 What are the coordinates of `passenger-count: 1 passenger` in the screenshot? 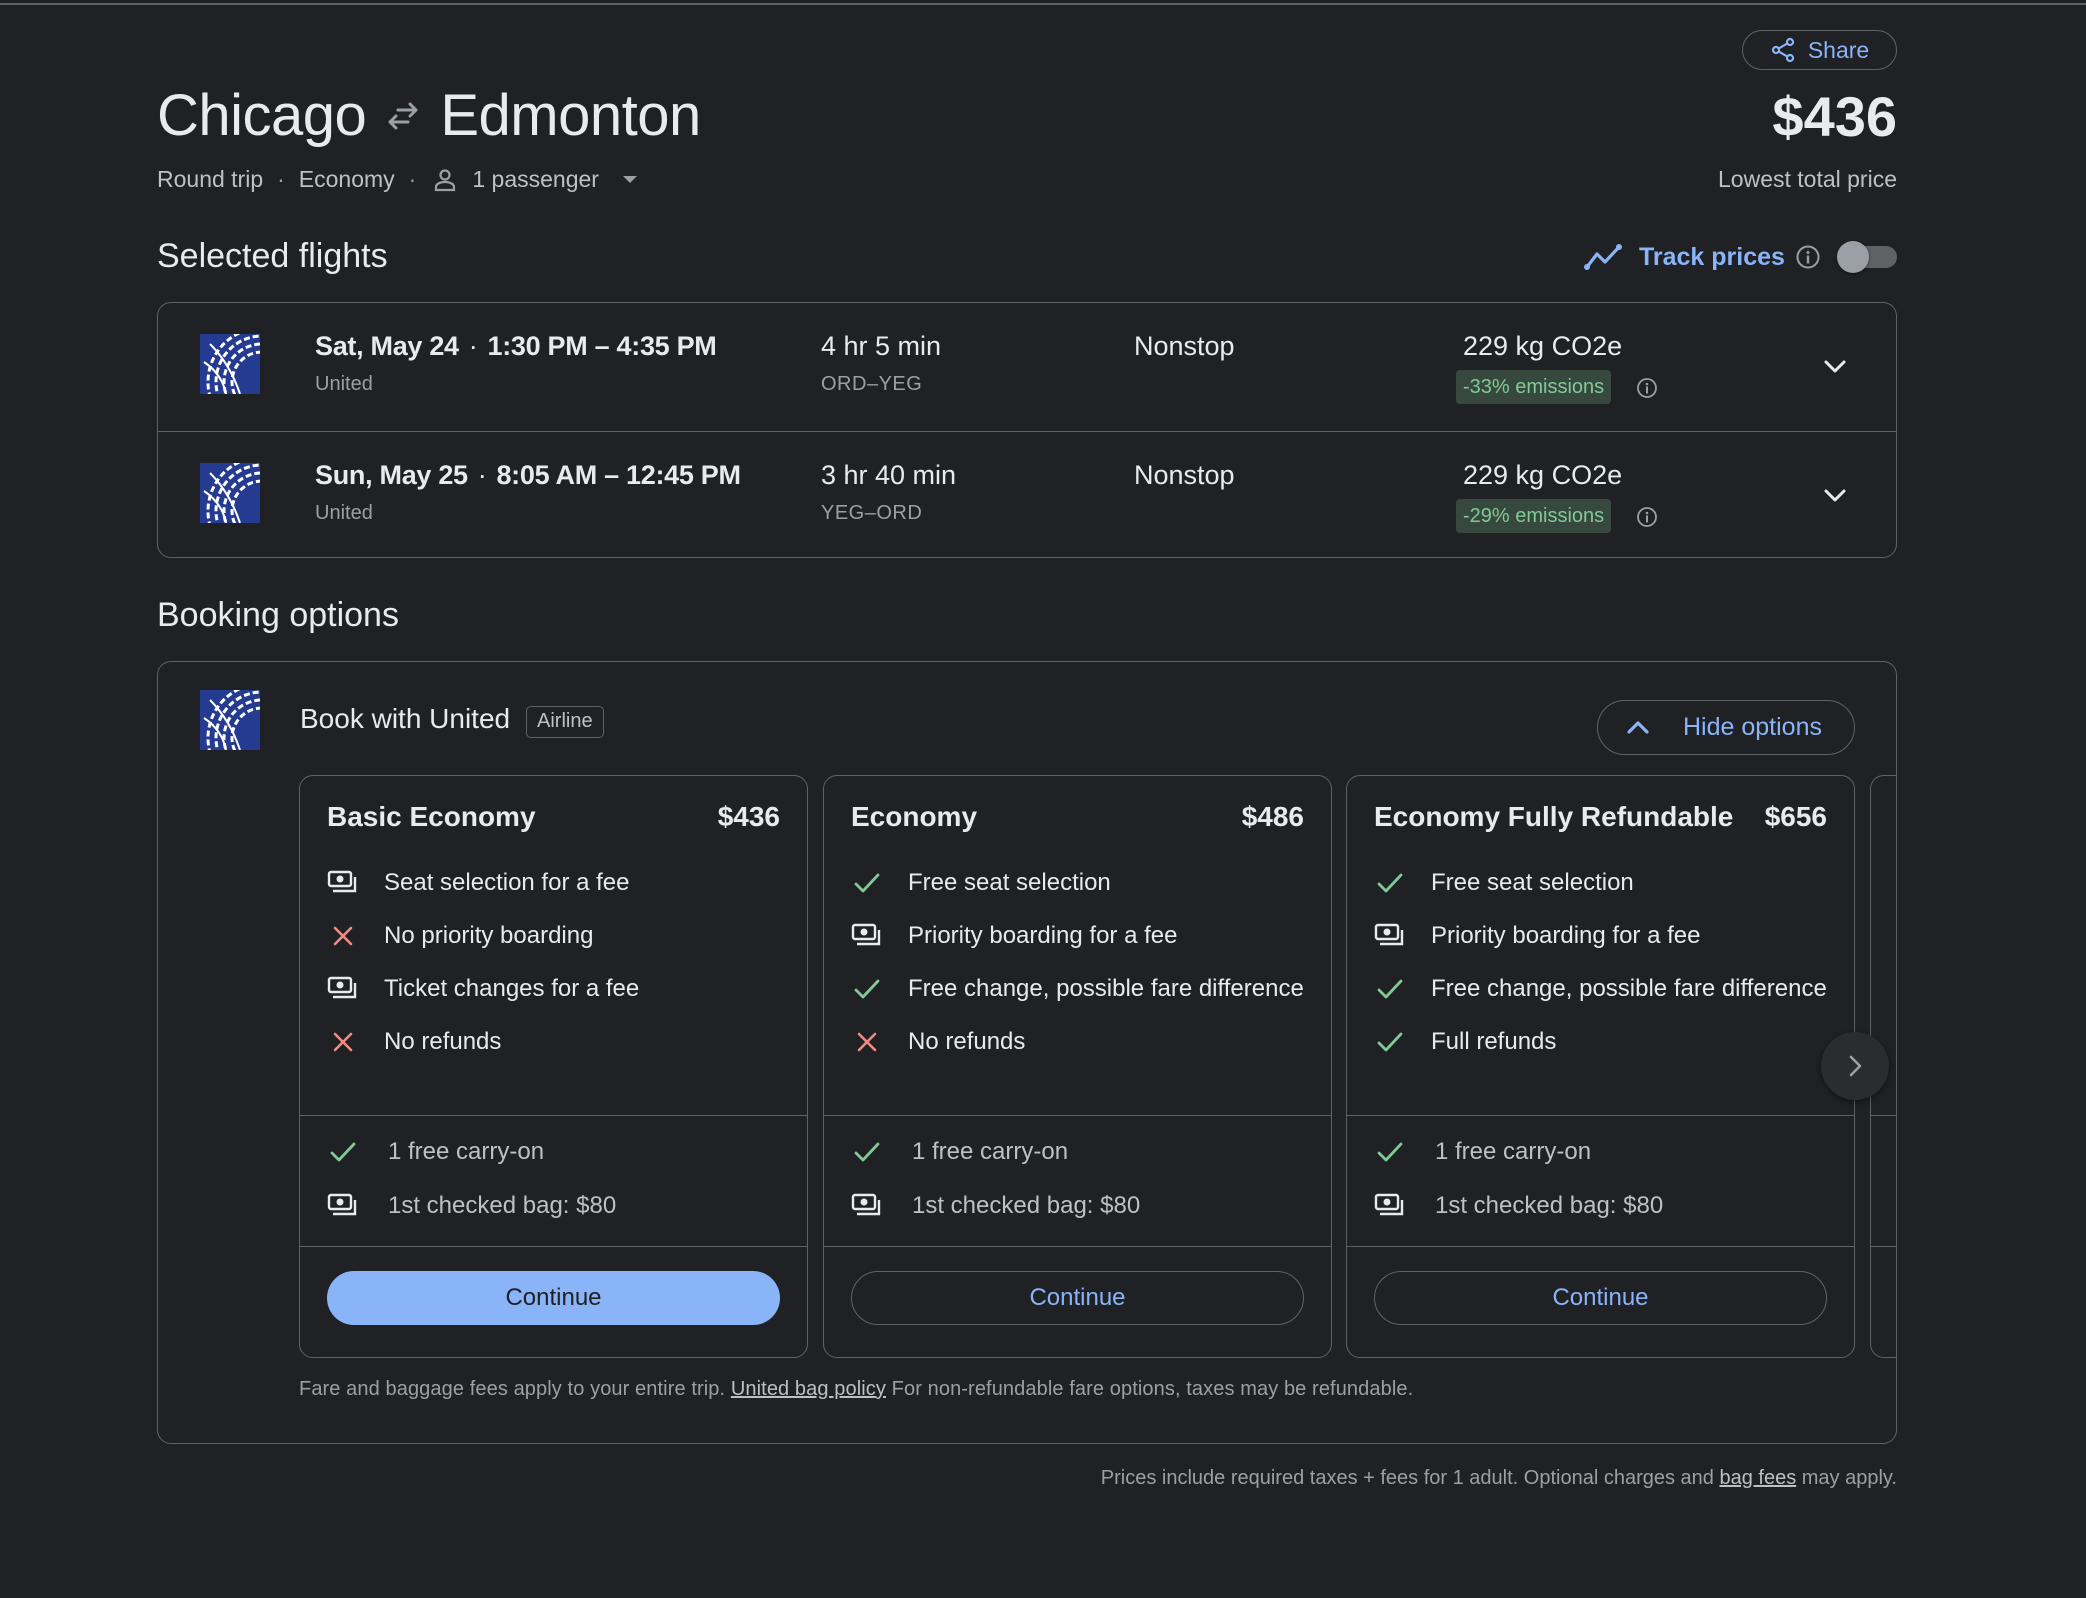 It's located at (535, 179).